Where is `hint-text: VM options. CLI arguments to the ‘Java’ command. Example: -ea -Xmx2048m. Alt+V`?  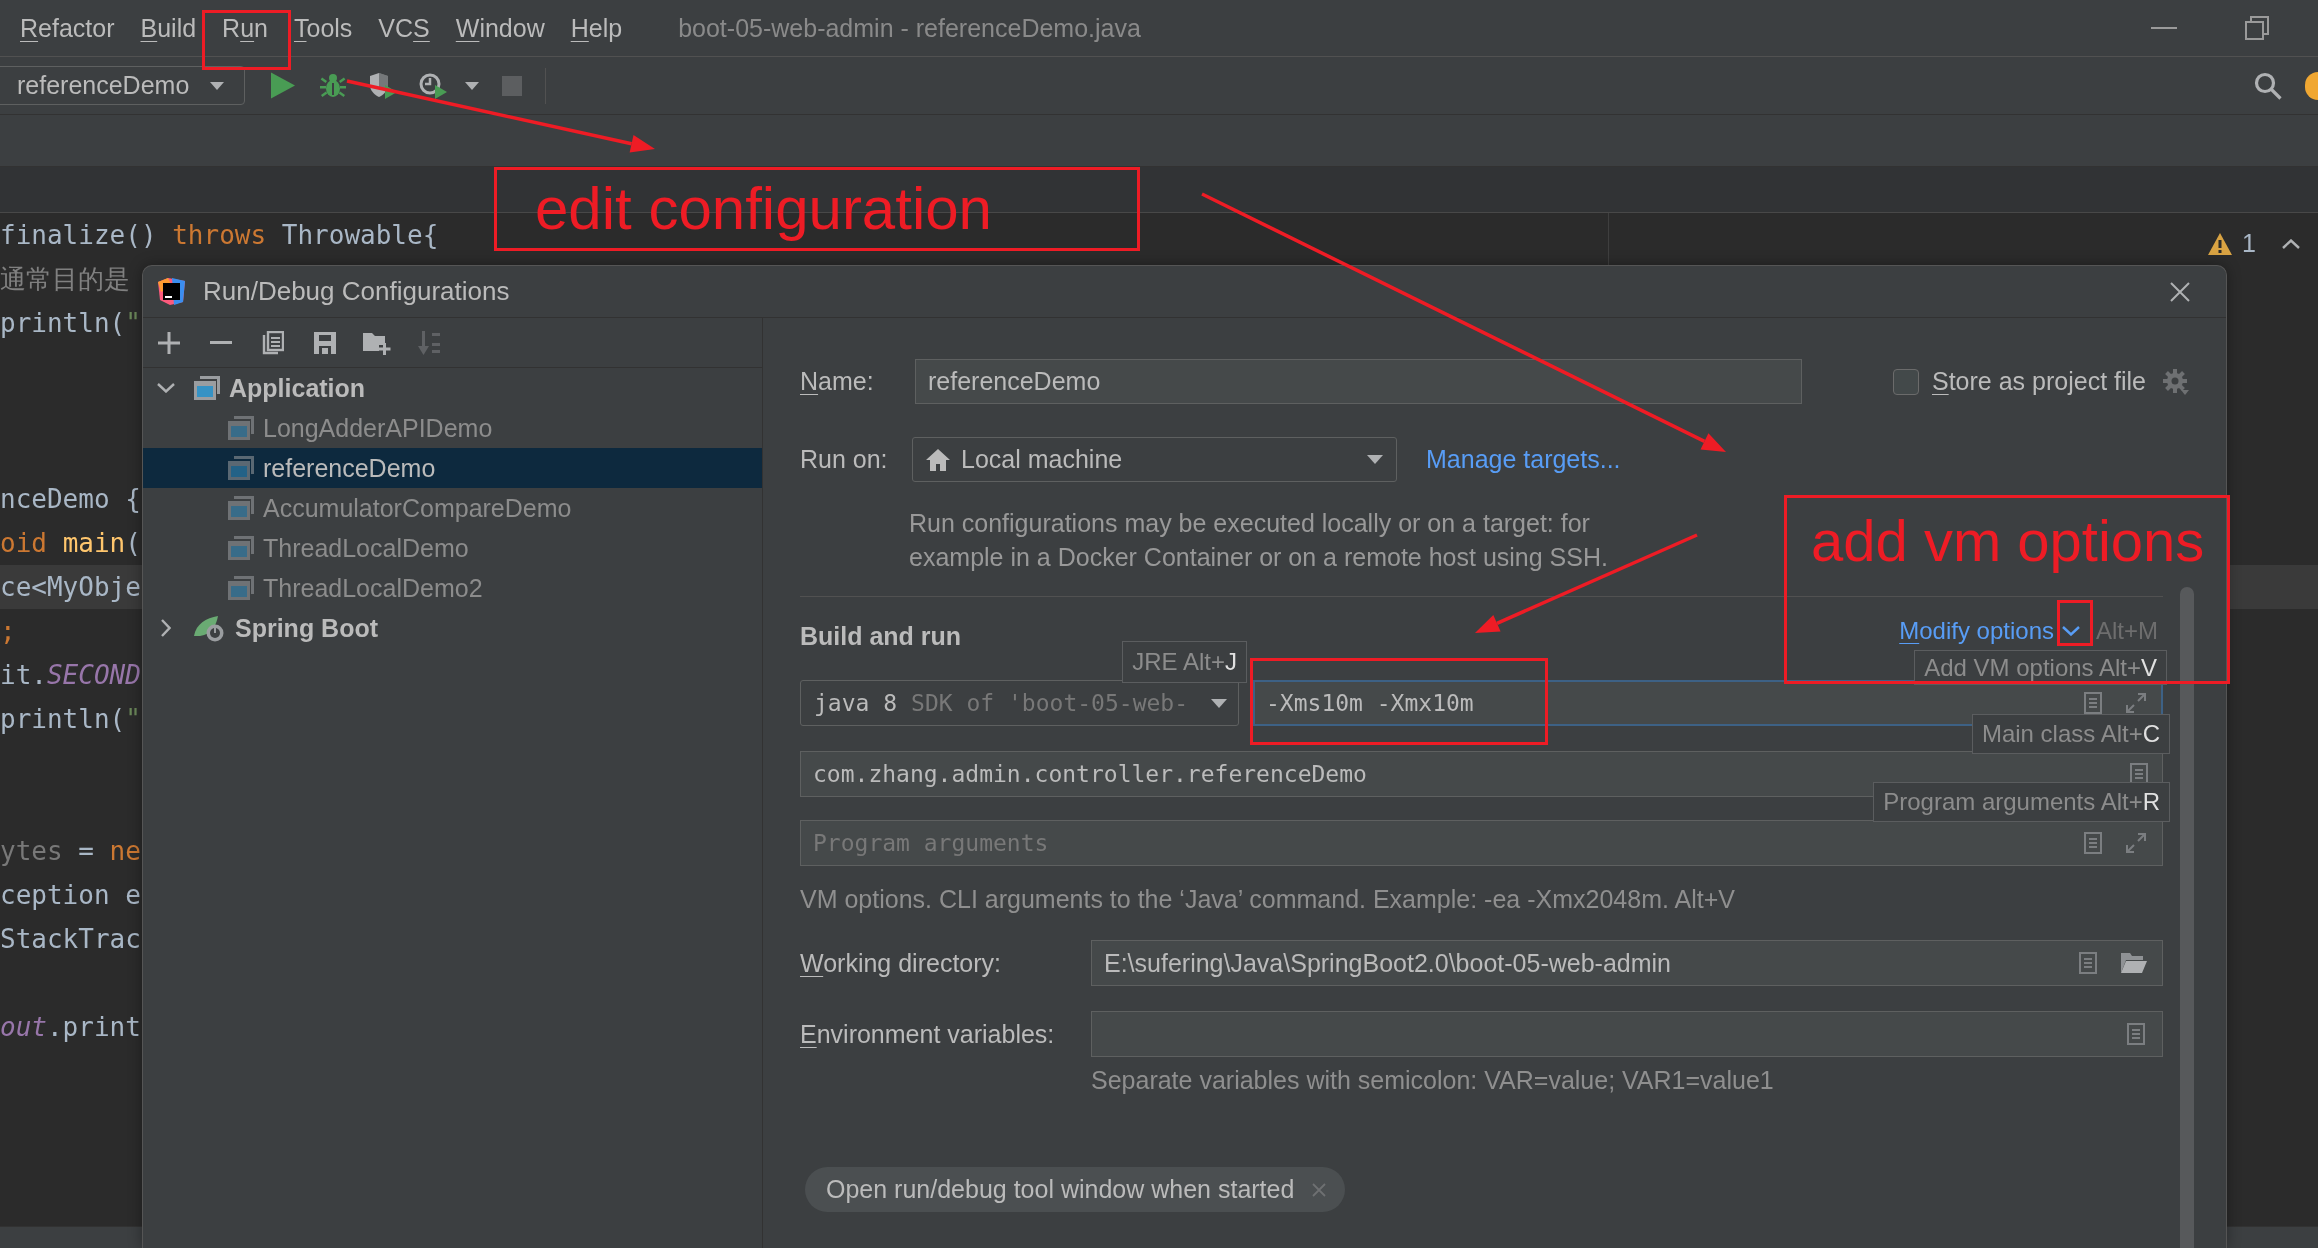
hint-text: VM options. CLI arguments to the ‘Java’ command. Example: -ea -Xmx2048m. Alt+V is located at coordinates (1267, 899).